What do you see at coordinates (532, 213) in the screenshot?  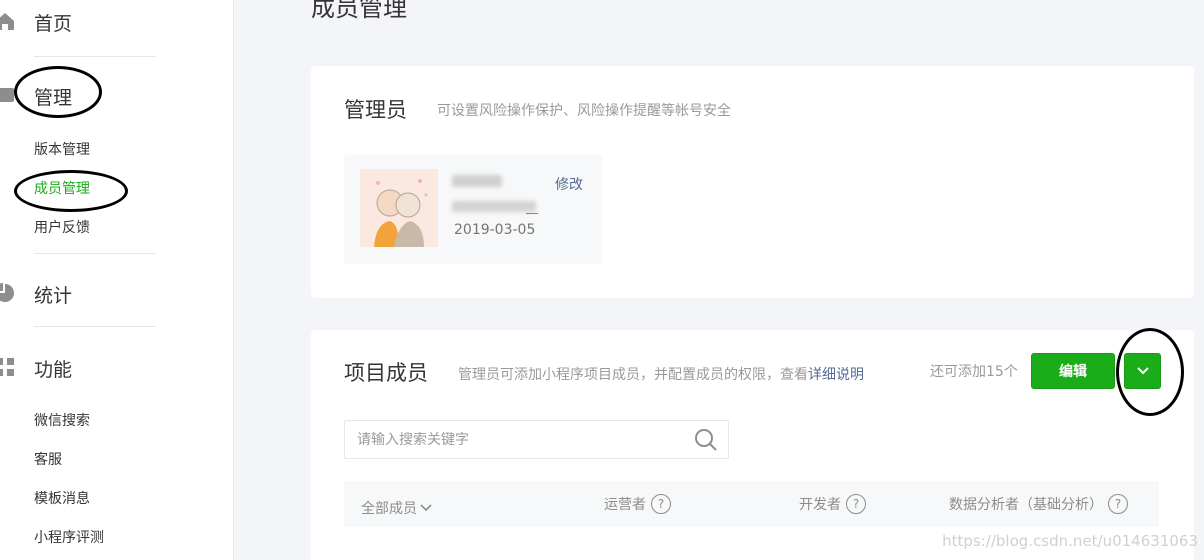 I see `blurred-underscore` at bounding box center [532, 213].